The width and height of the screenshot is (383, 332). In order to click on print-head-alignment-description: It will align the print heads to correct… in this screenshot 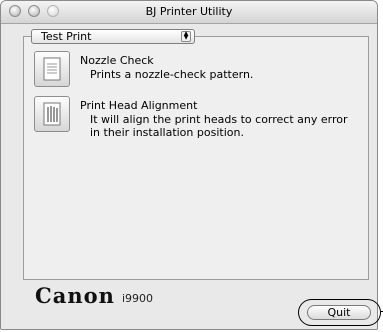, I will do `click(219, 126)`.